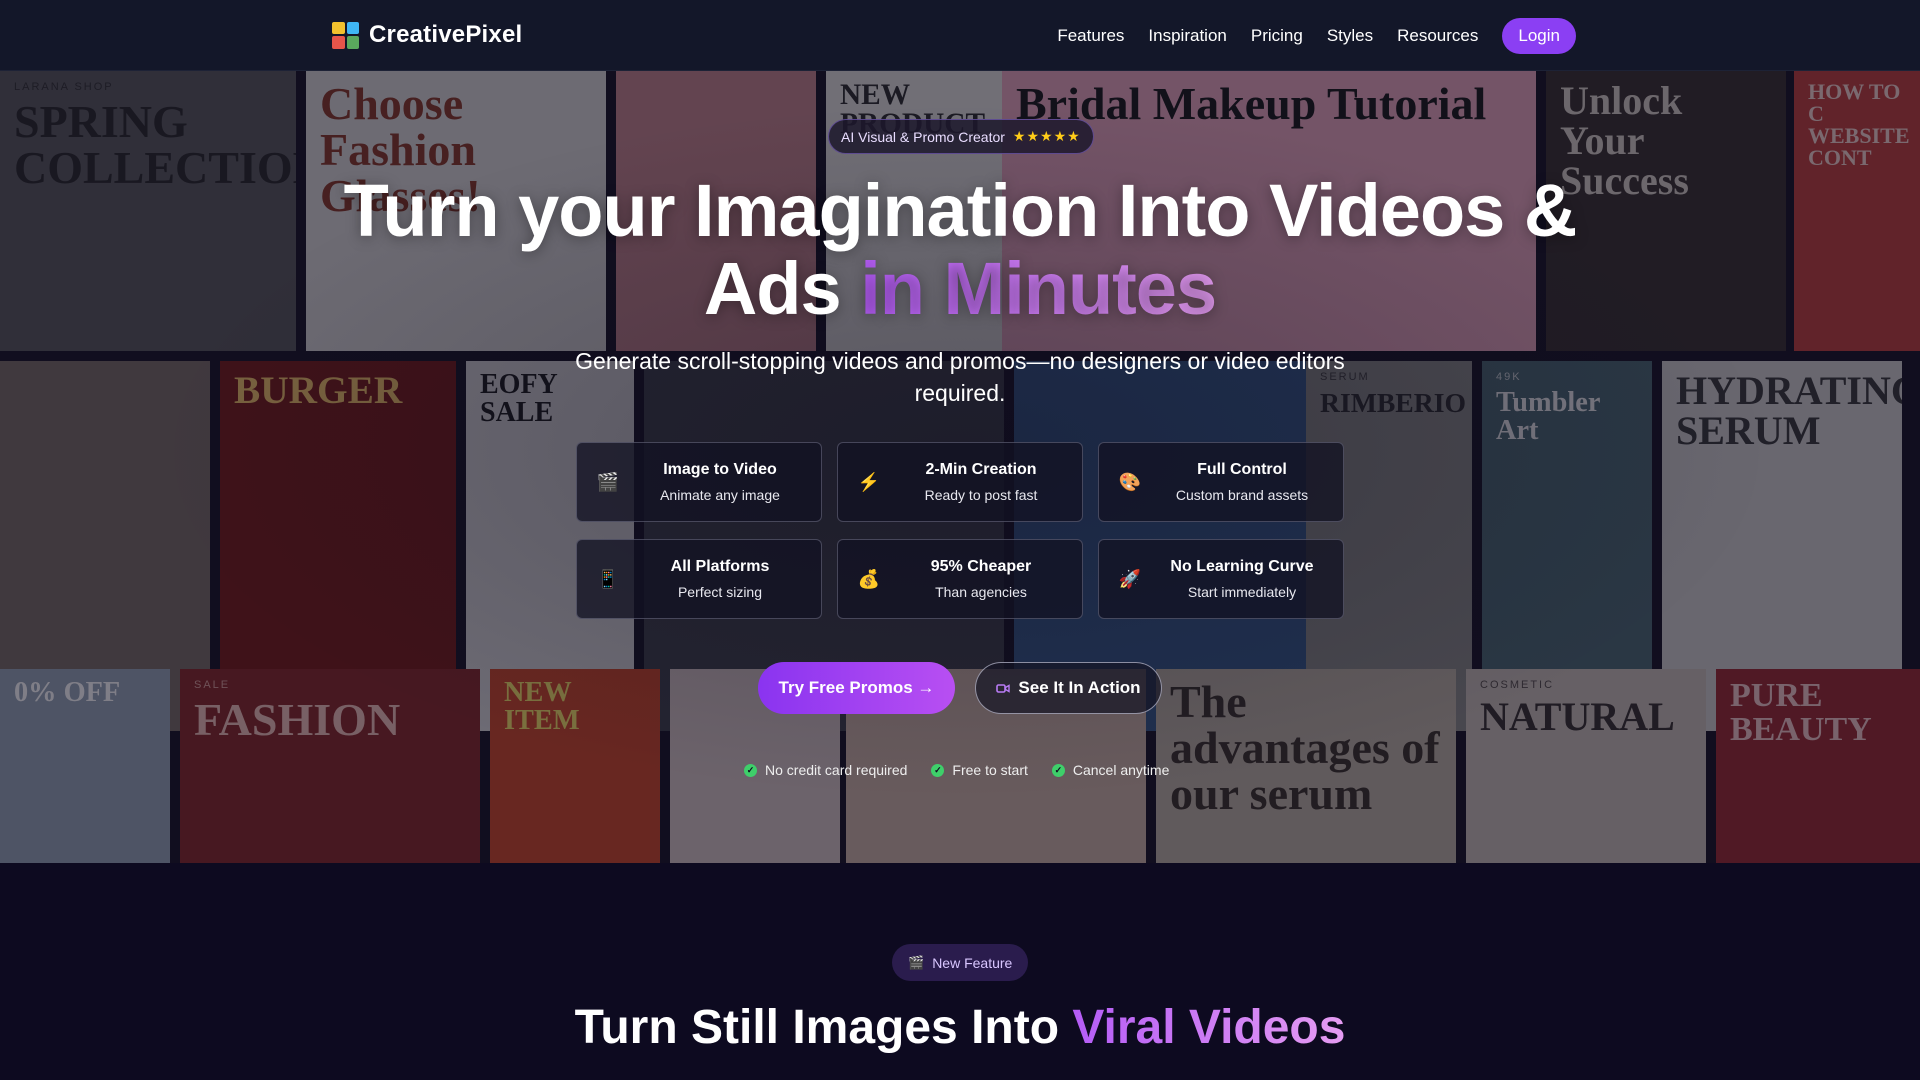 The height and width of the screenshot is (1080, 1920). What do you see at coordinates (1079, 687) in the screenshot?
I see `see-it-in-action-label: See It In Action` at bounding box center [1079, 687].